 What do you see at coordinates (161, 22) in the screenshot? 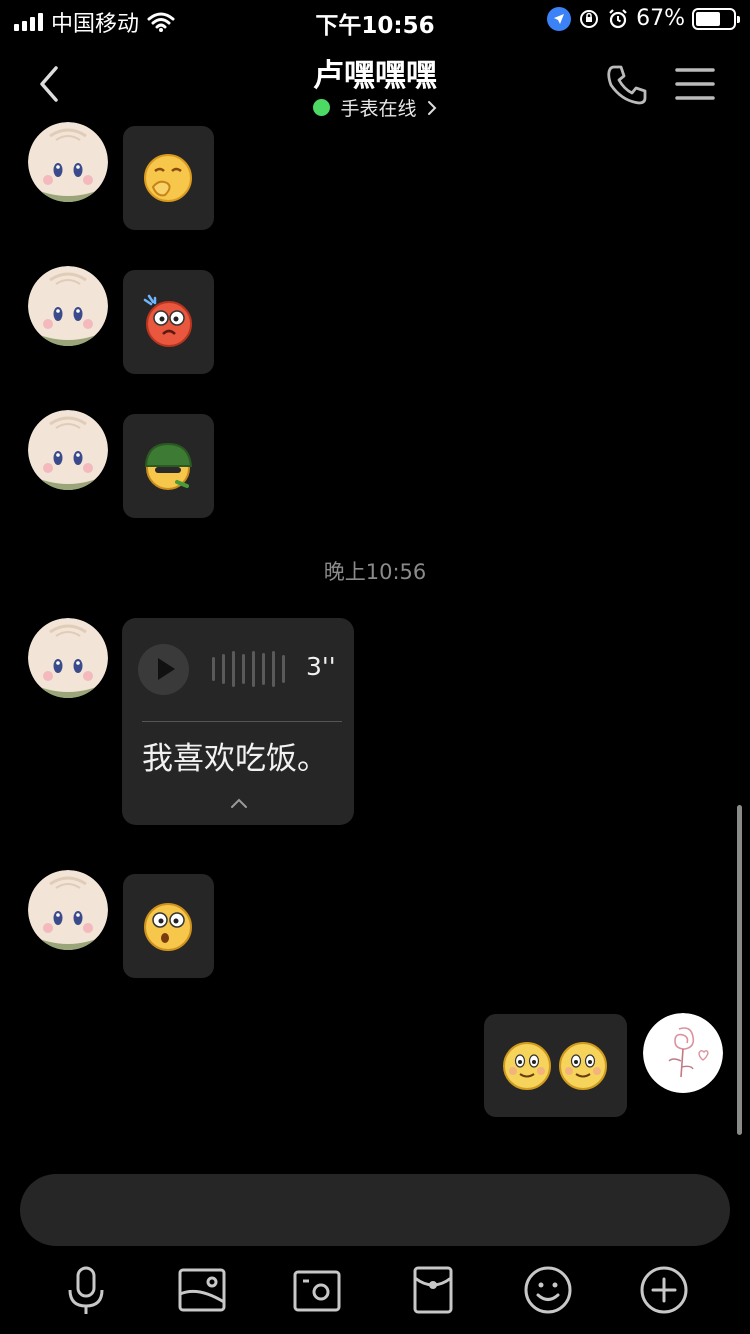
I see `wifi-icon` at bounding box center [161, 22].